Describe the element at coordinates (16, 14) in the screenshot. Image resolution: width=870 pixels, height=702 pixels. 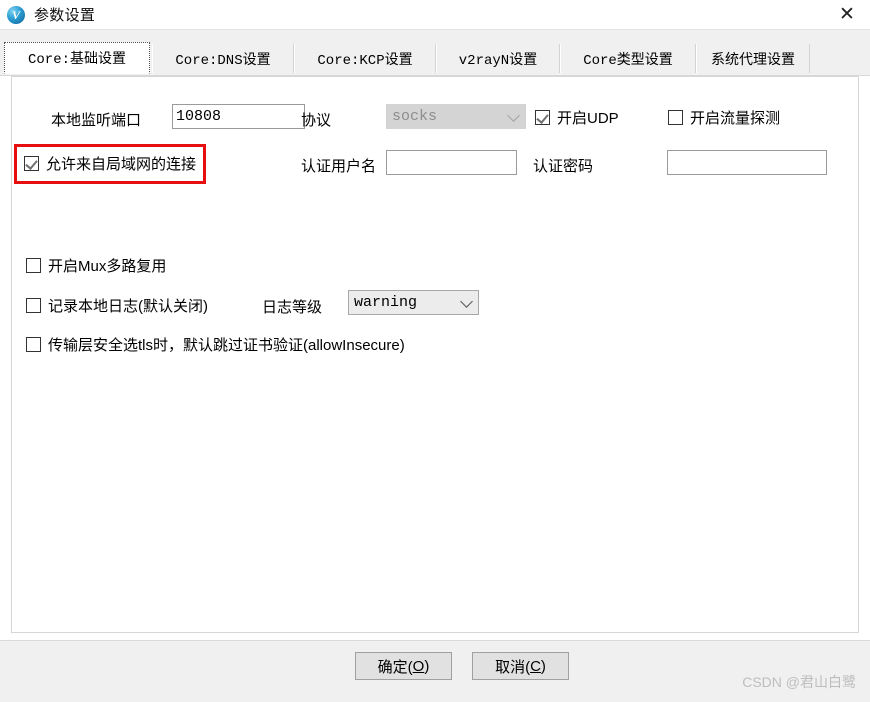
I see `v2rayn-logo-icon` at that location.